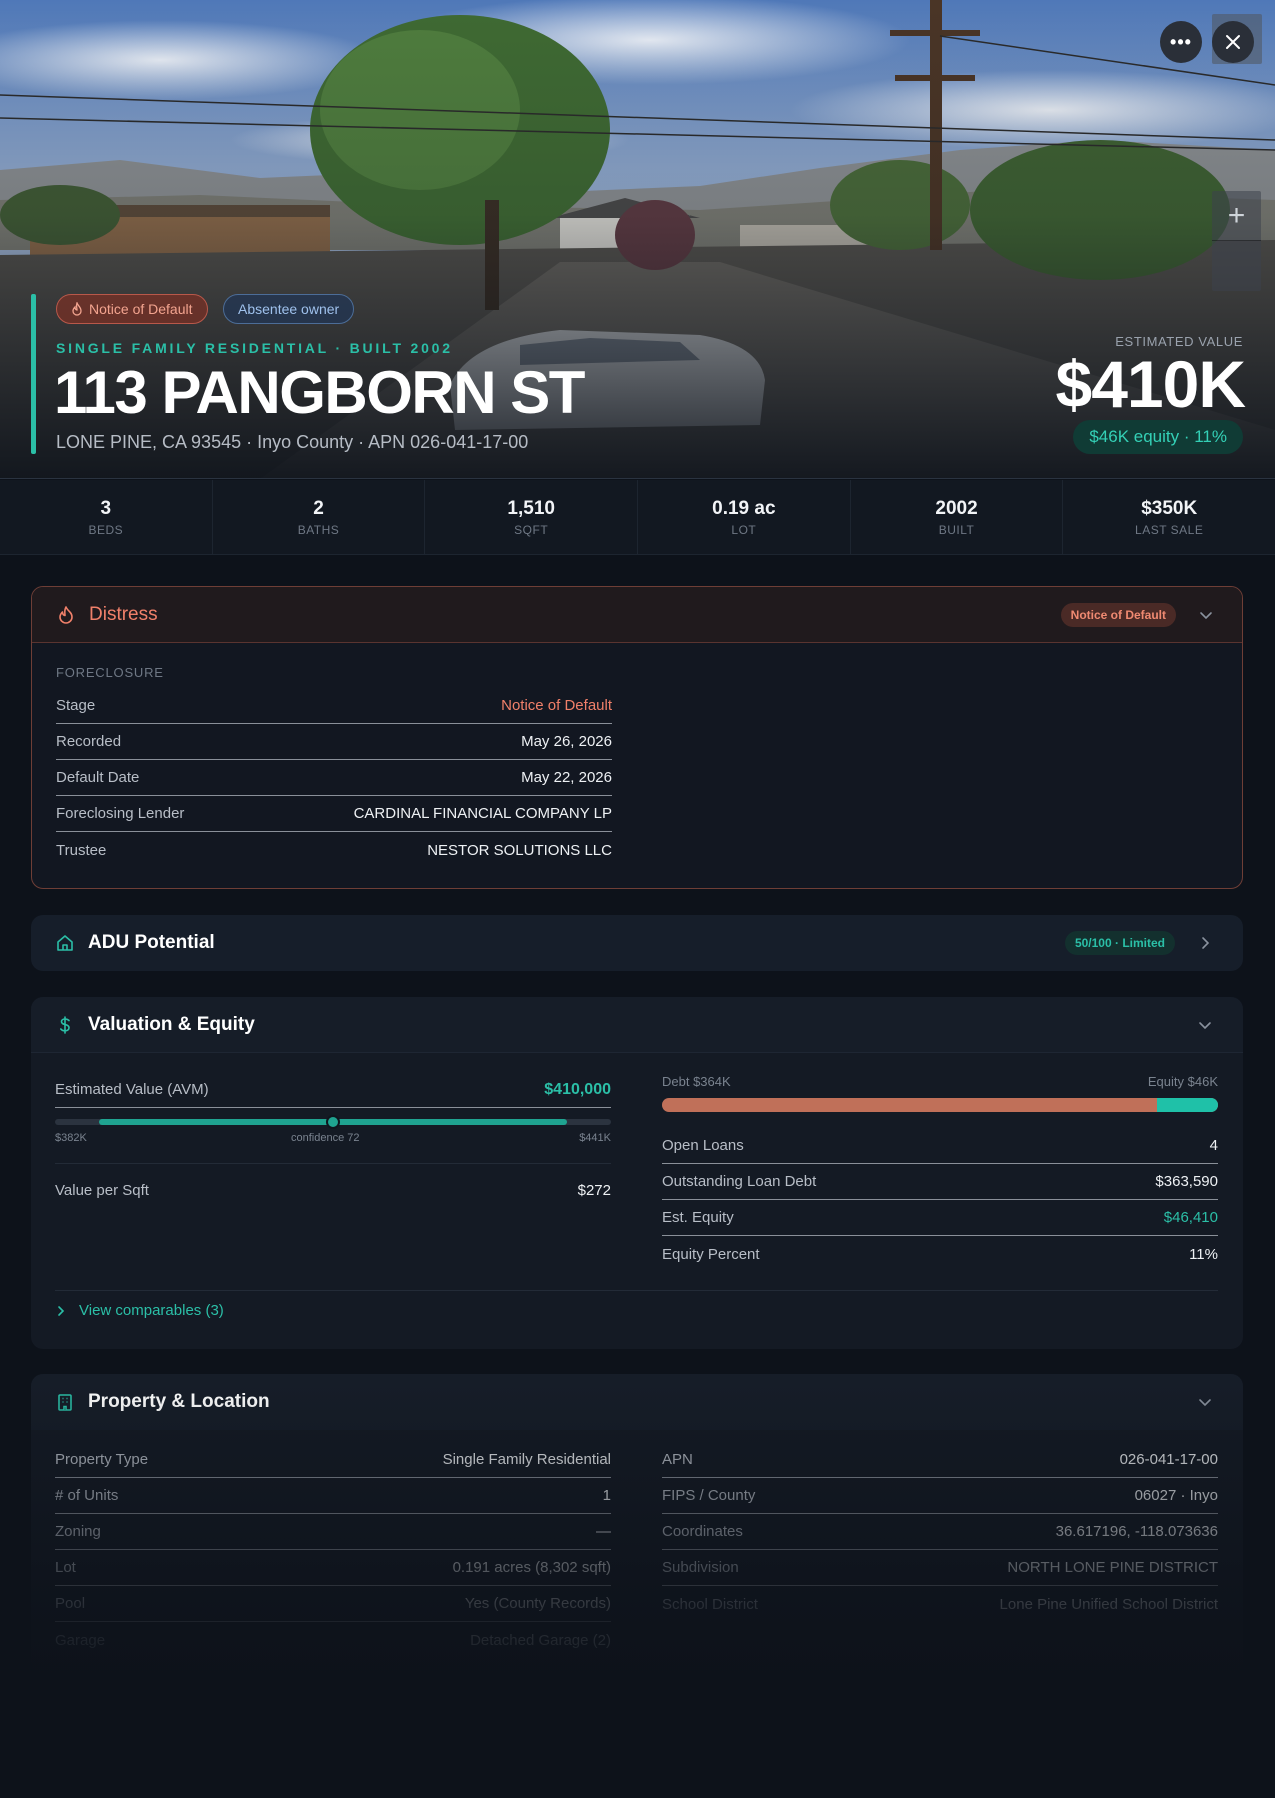 The height and width of the screenshot is (1798, 1275). What do you see at coordinates (1150, 384) in the screenshot?
I see `estimated-value: $410K` at bounding box center [1150, 384].